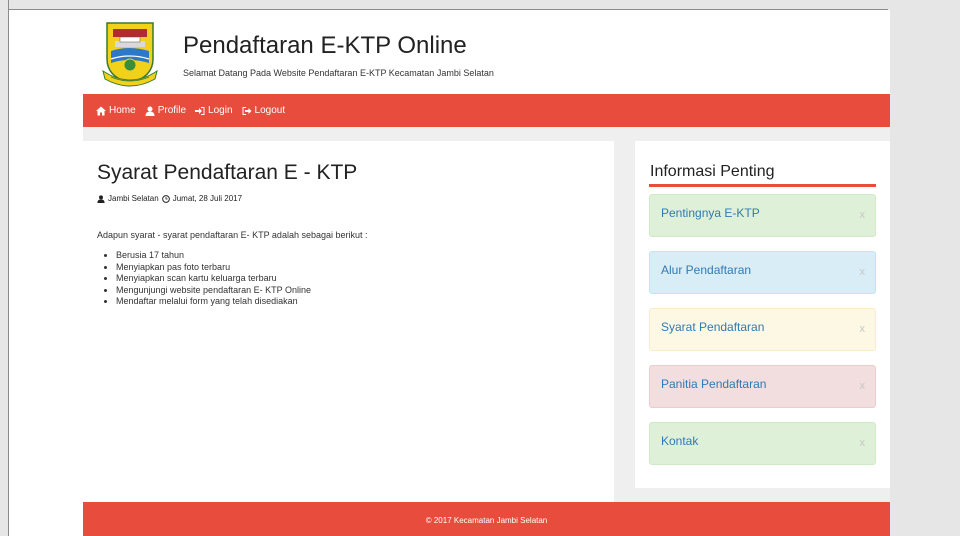 This screenshot has width=960, height=536. I want to click on info-item-syarat-pendaftaran: Syarat Pendaftaran x, so click(762, 329).